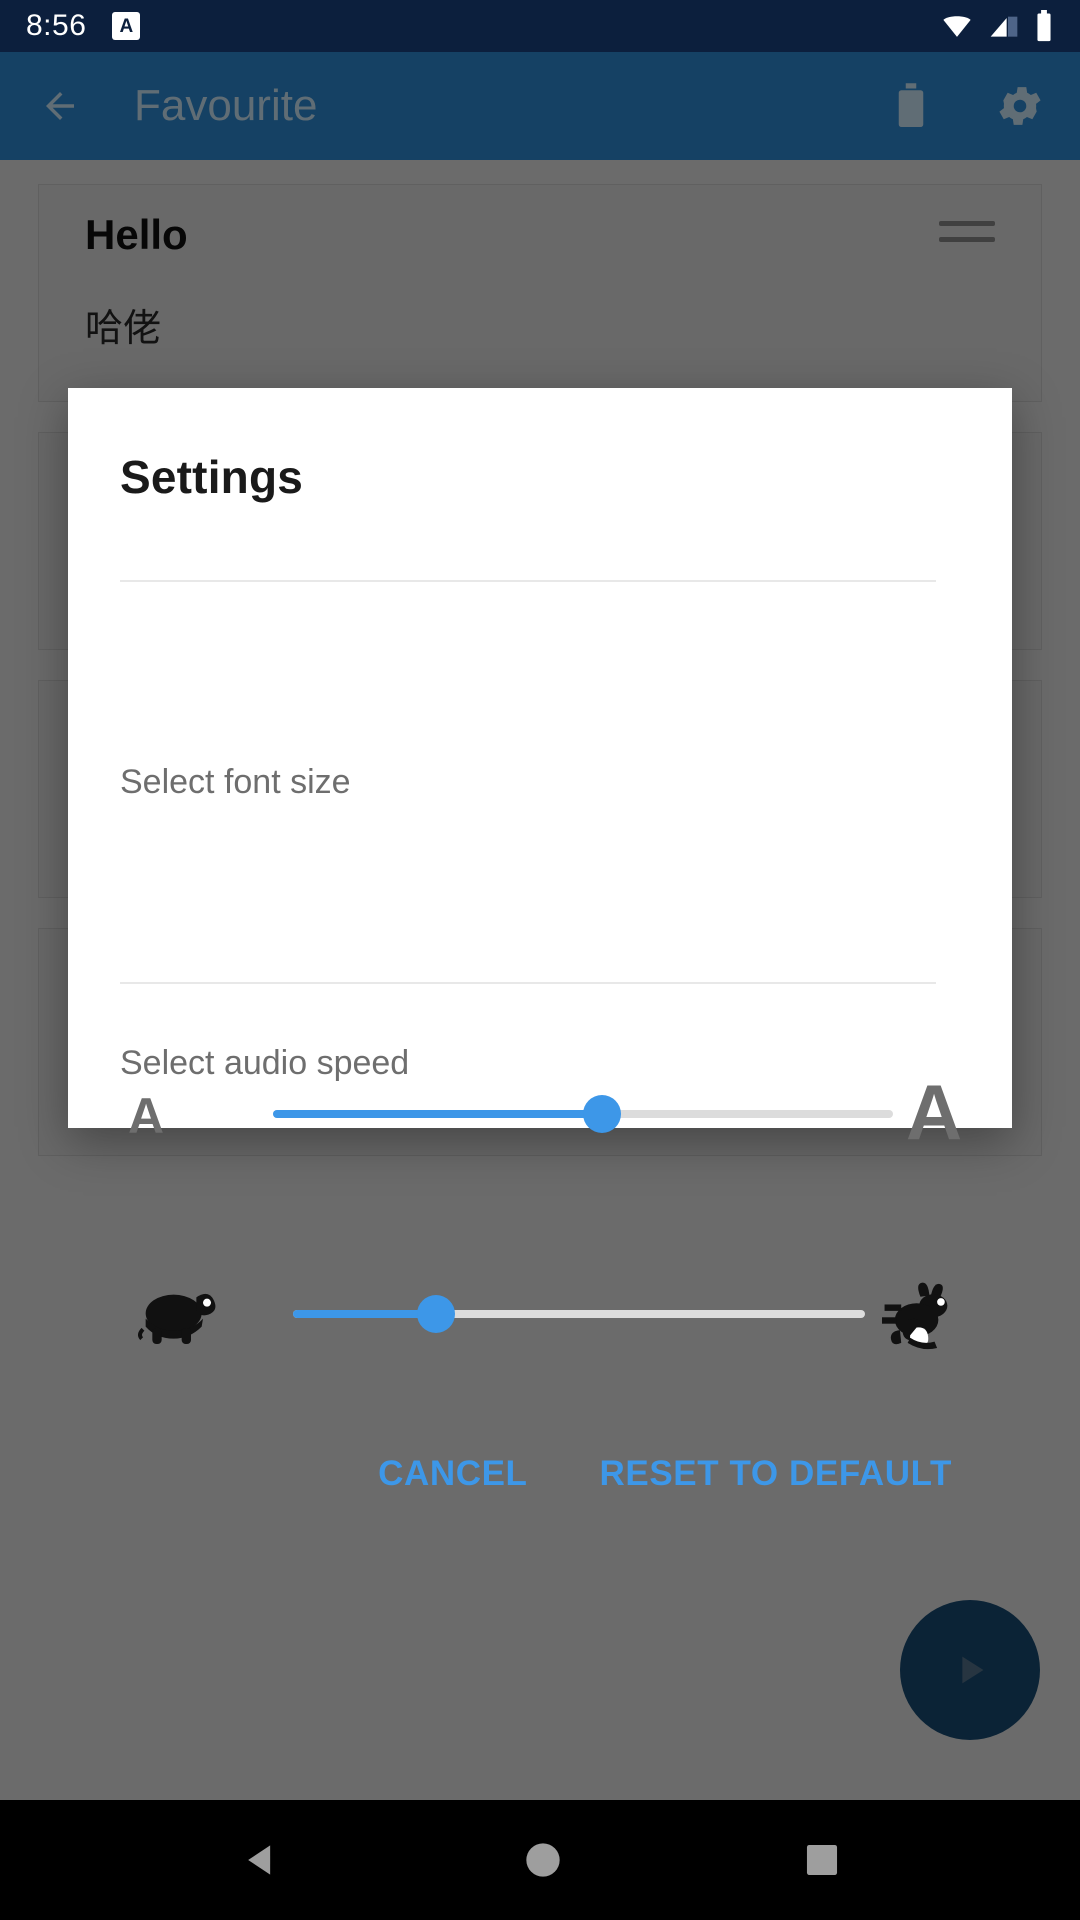  What do you see at coordinates (543, 1860) in the screenshot?
I see `nav-home-circle-icon` at bounding box center [543, 1860].